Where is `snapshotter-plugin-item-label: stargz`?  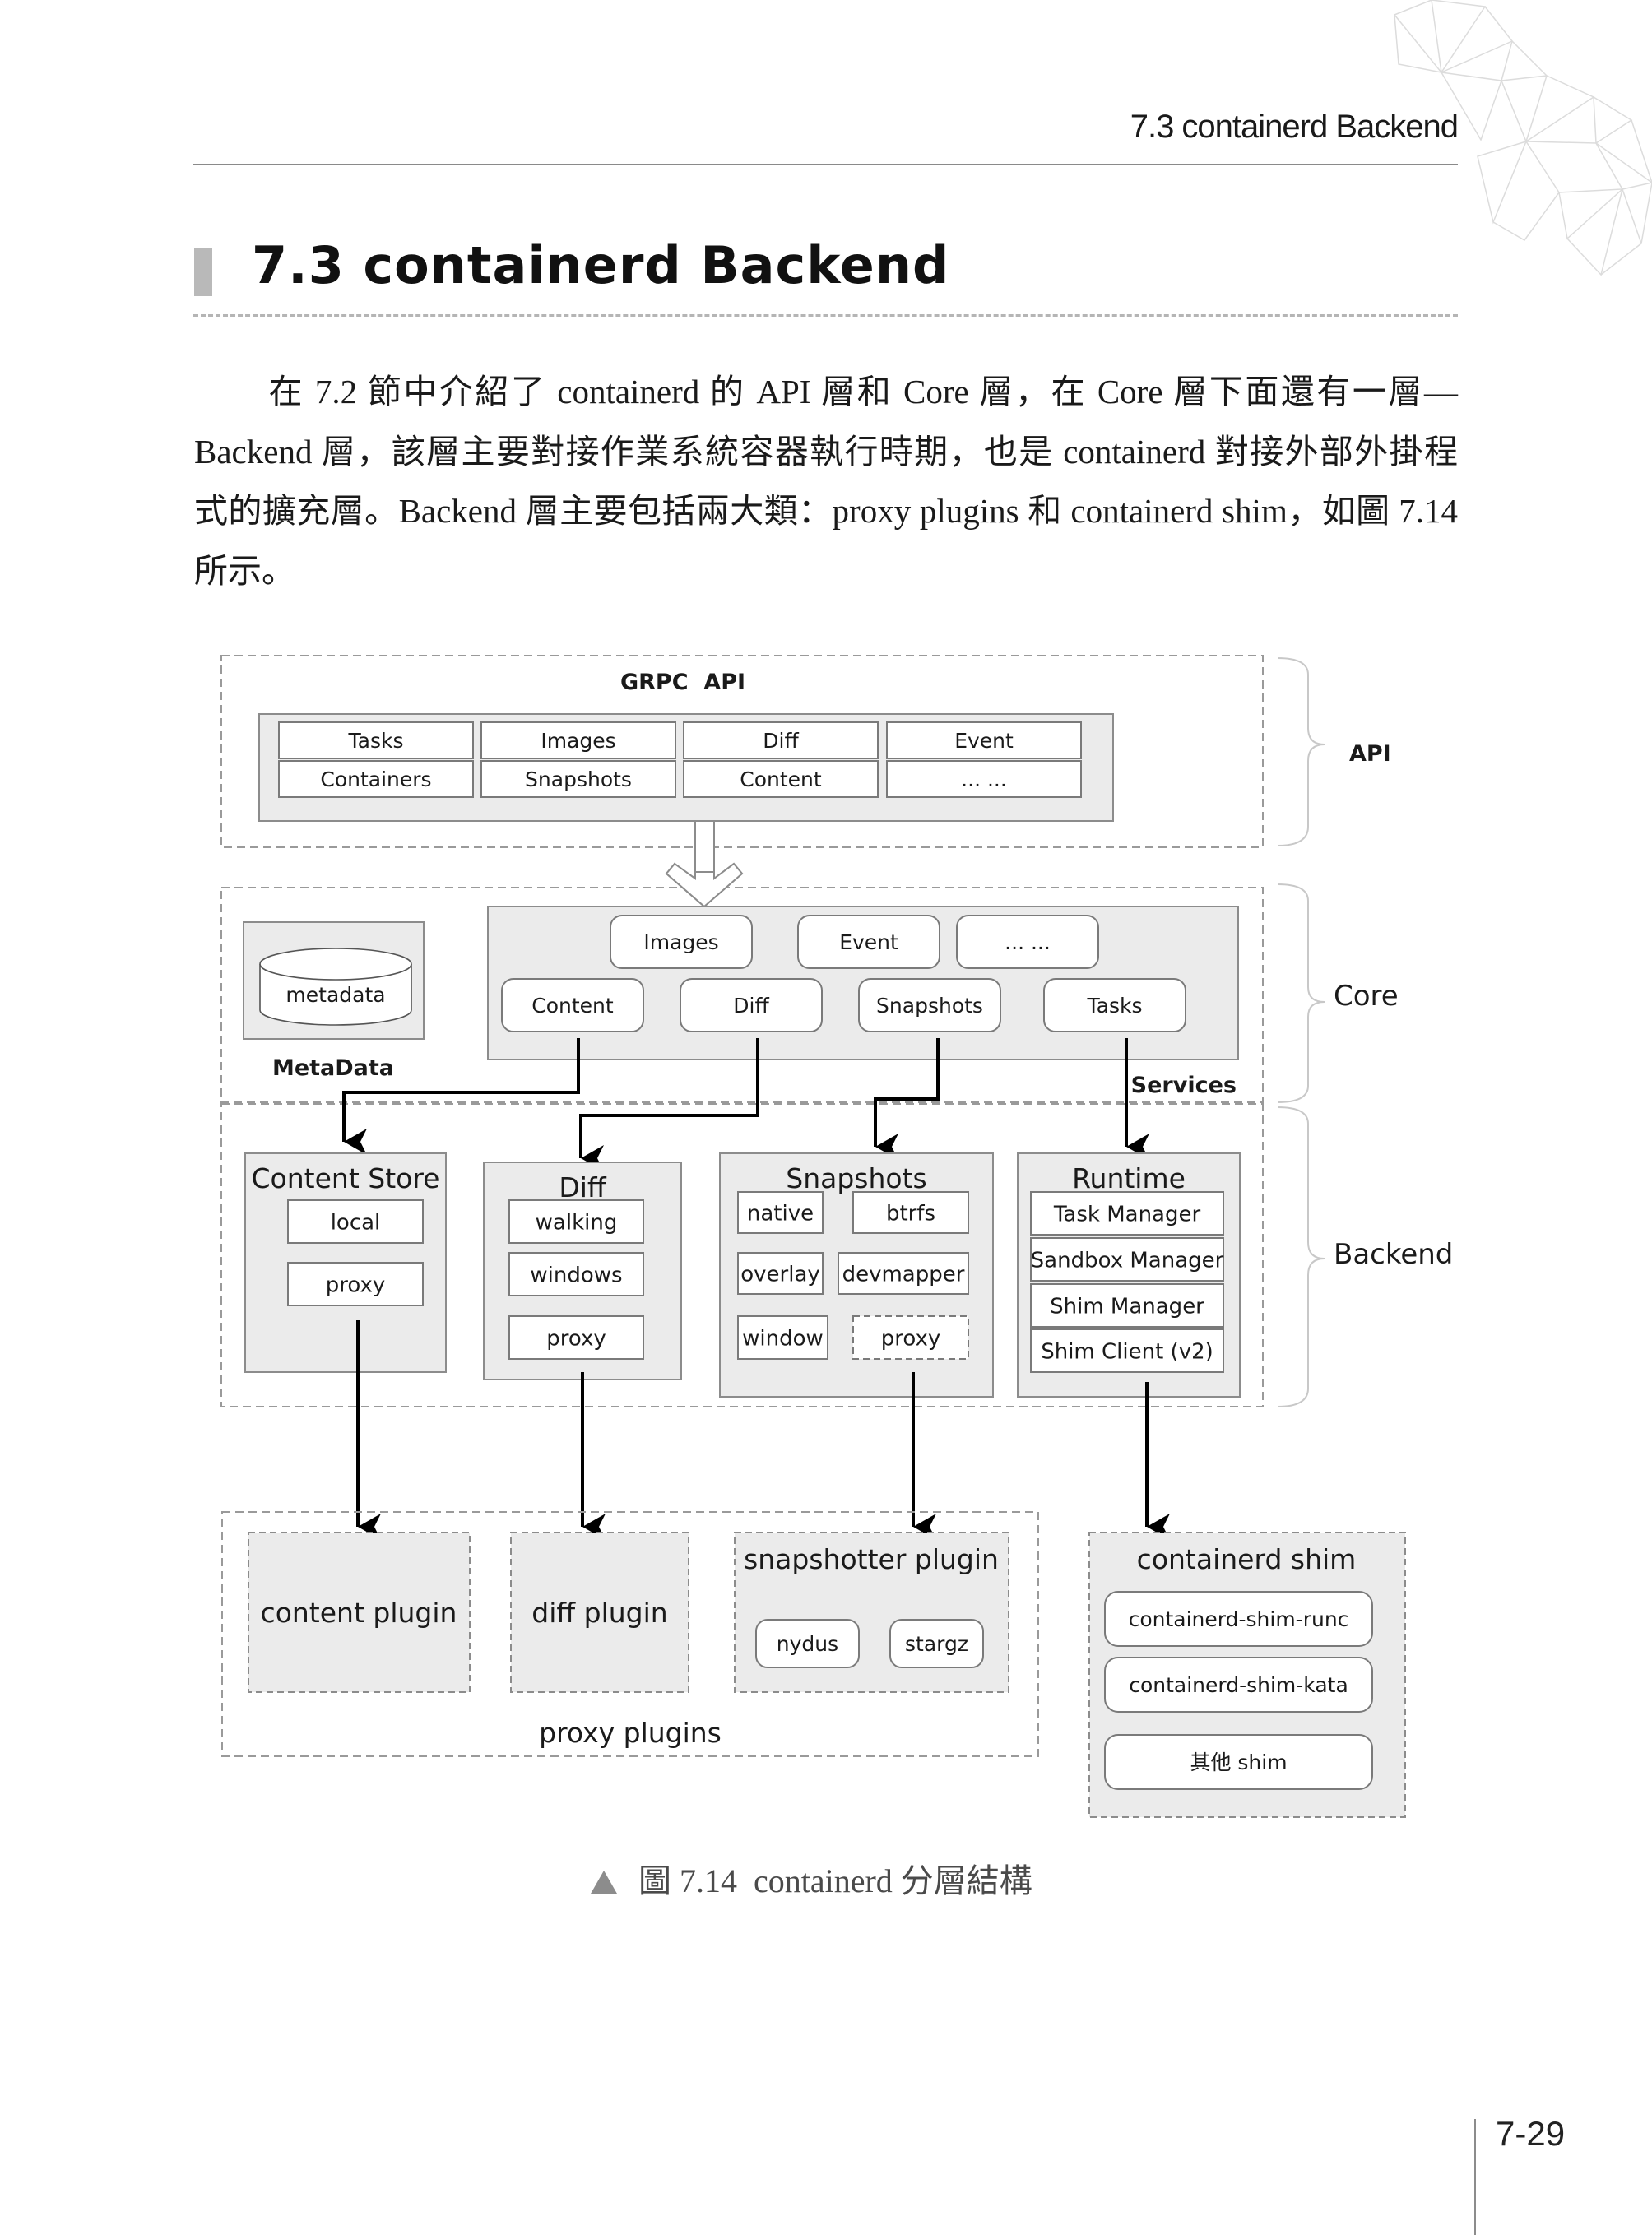 snapshotter-plugin-item-label: stargz is located at coordinates (937, 1644).